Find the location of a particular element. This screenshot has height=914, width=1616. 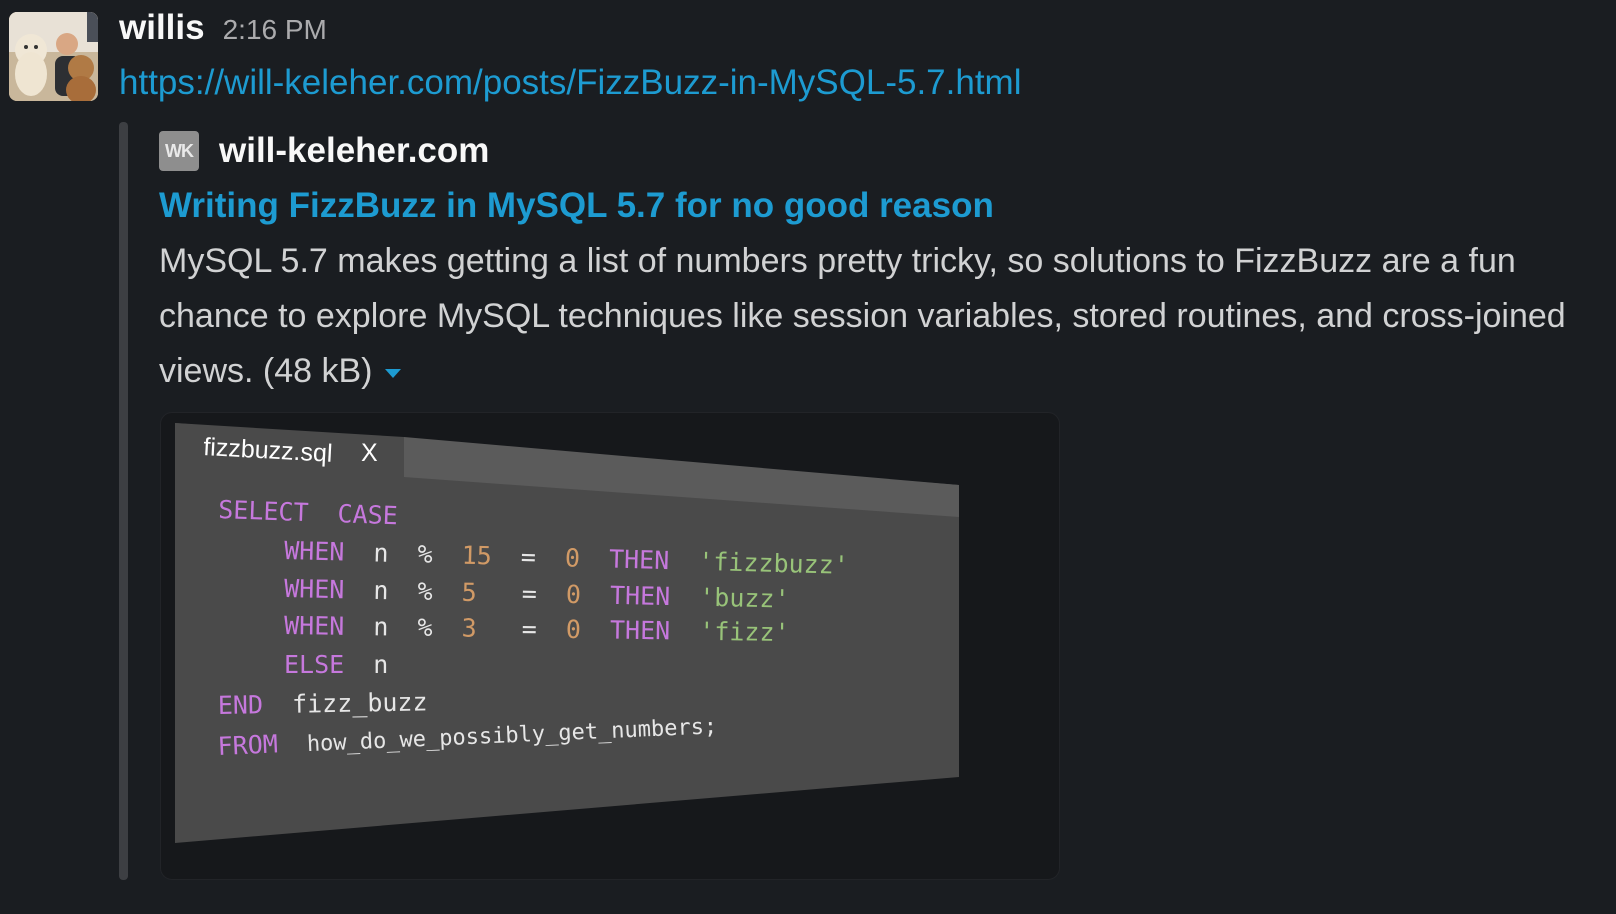

tab-close-icon: X is located at coordinates (369, 453).